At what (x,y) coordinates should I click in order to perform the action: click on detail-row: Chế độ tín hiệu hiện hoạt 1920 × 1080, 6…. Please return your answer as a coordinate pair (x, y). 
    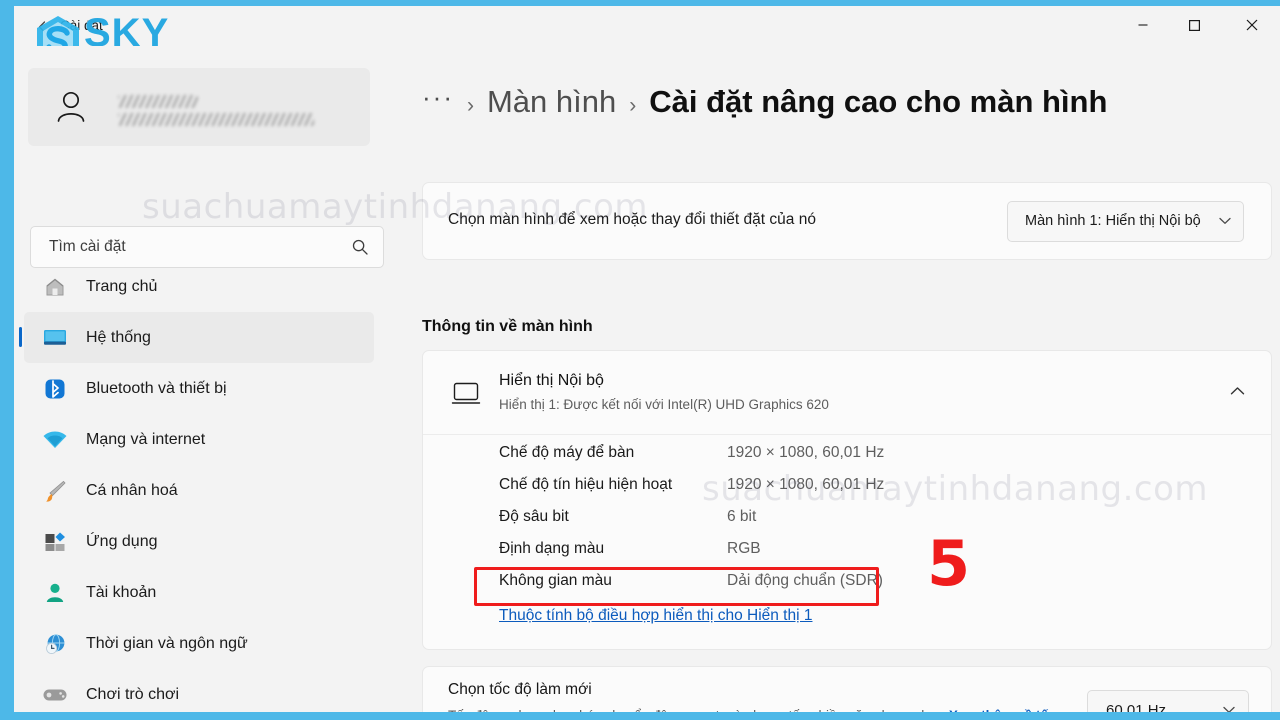
    Looking at the image, I should click on (847, 485).